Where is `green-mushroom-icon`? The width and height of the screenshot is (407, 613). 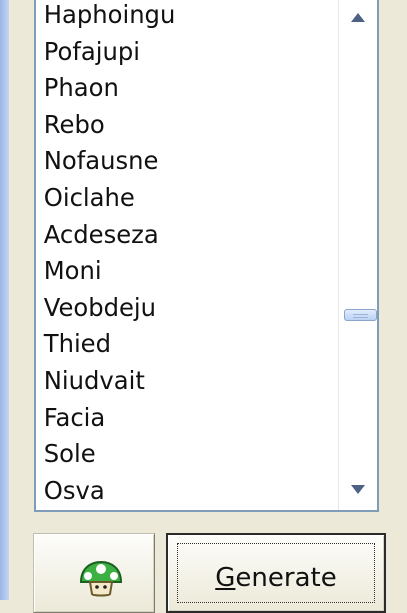 green-mushroom-icon is located at coordinates (101, 578).